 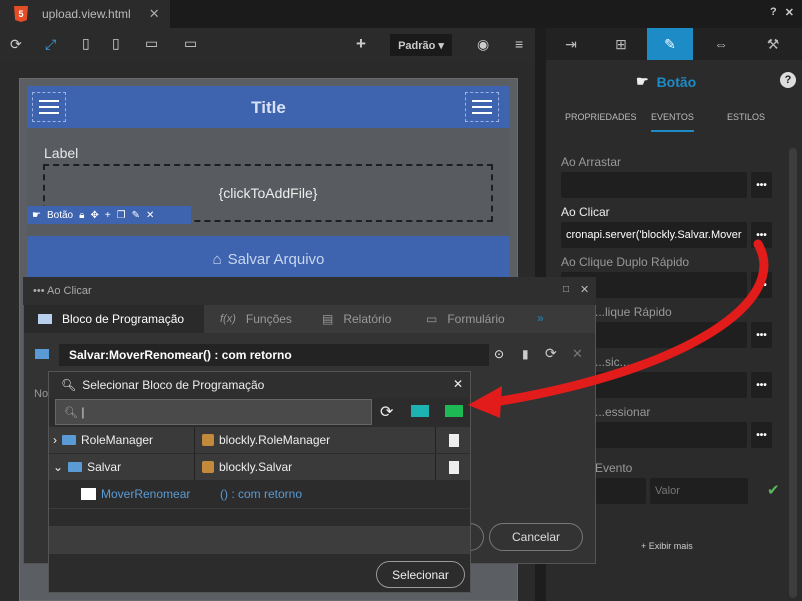 I want to click on package-icon, so click(x=208, y=440).